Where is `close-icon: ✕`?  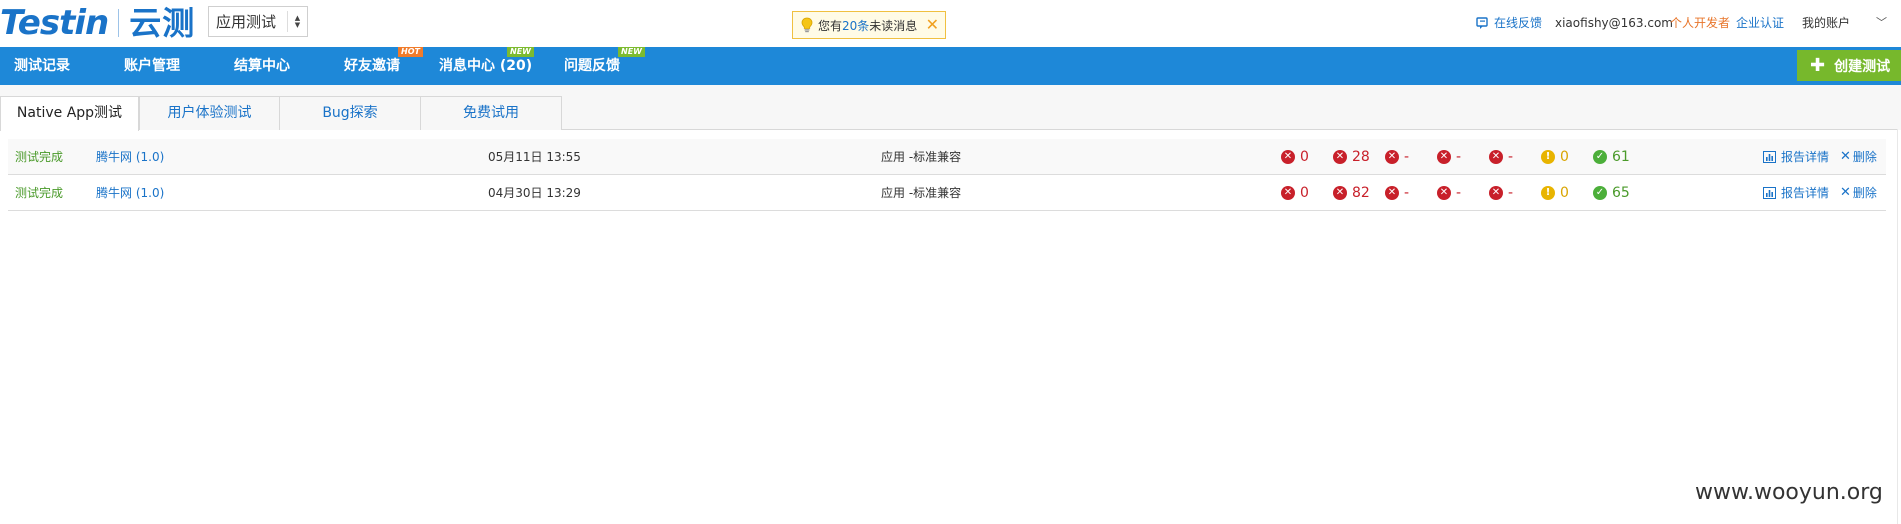 close-icon: ✕ is located at coordinates (932, 25).